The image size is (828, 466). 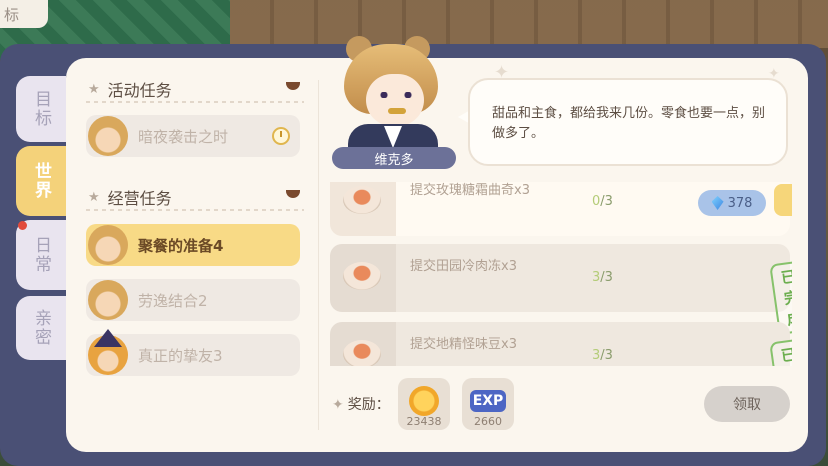 I want to click on gem-icon, so click(x=717, y=203).